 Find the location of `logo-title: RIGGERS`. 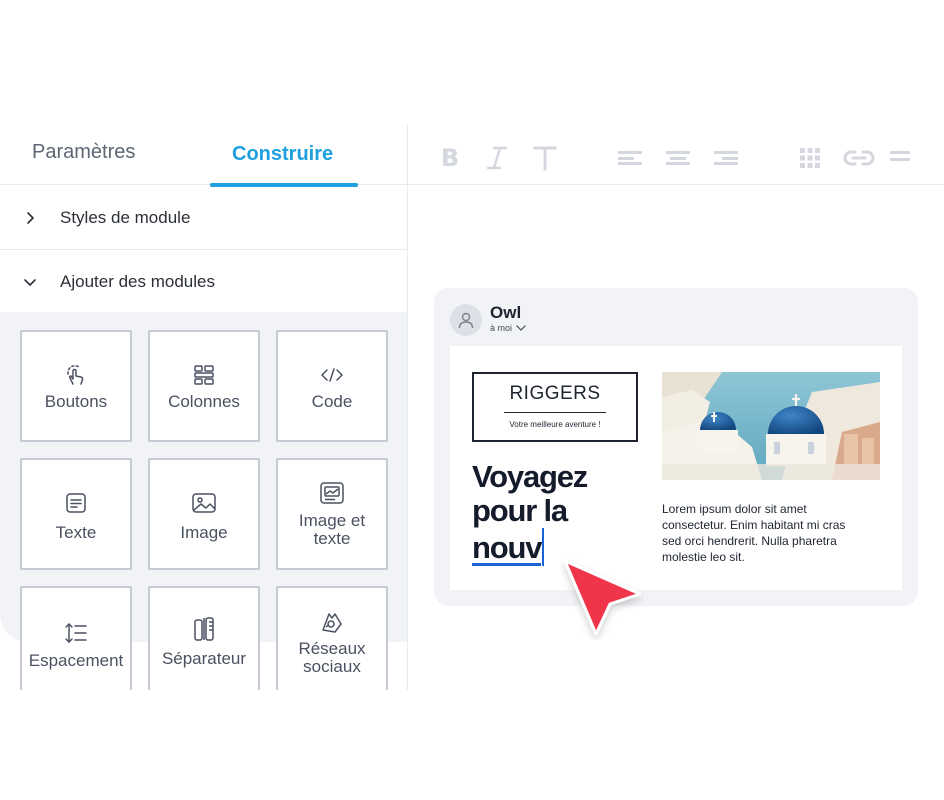

logo-title: RIGGERS is located at coordinates (555, 393).